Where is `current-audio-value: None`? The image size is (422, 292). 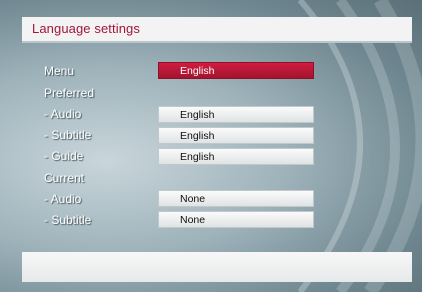
current-audio-value: None is located at coordinates (193, 199).